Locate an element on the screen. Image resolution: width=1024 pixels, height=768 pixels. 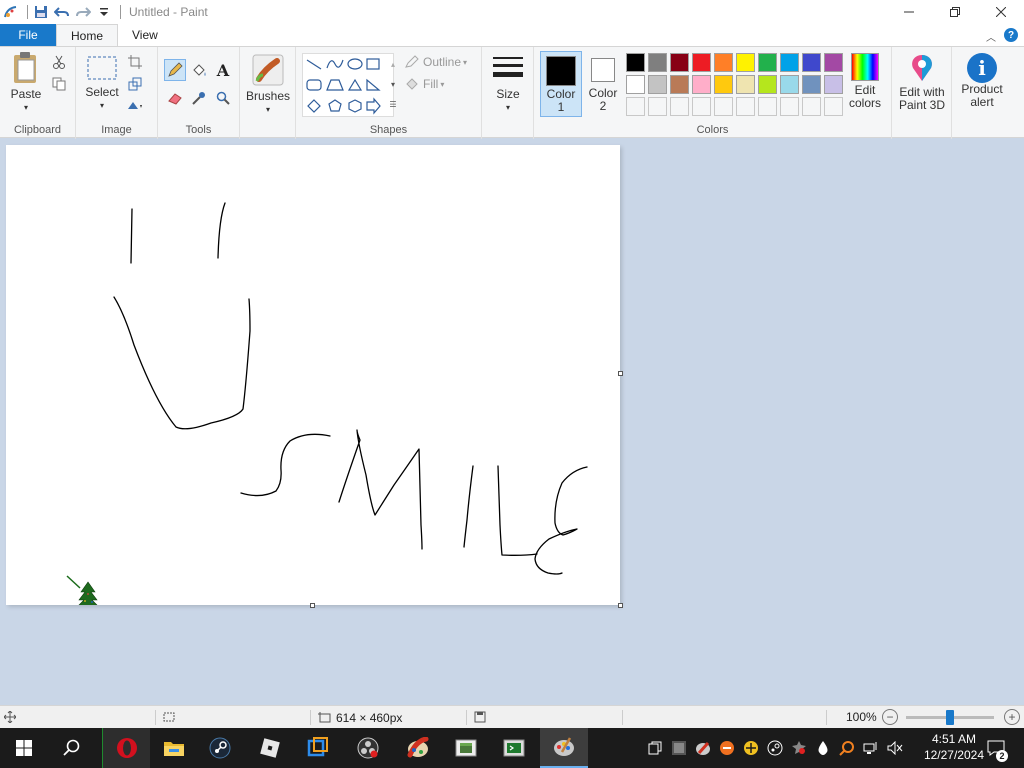
redo-icon is located at coordinates (83, 12).